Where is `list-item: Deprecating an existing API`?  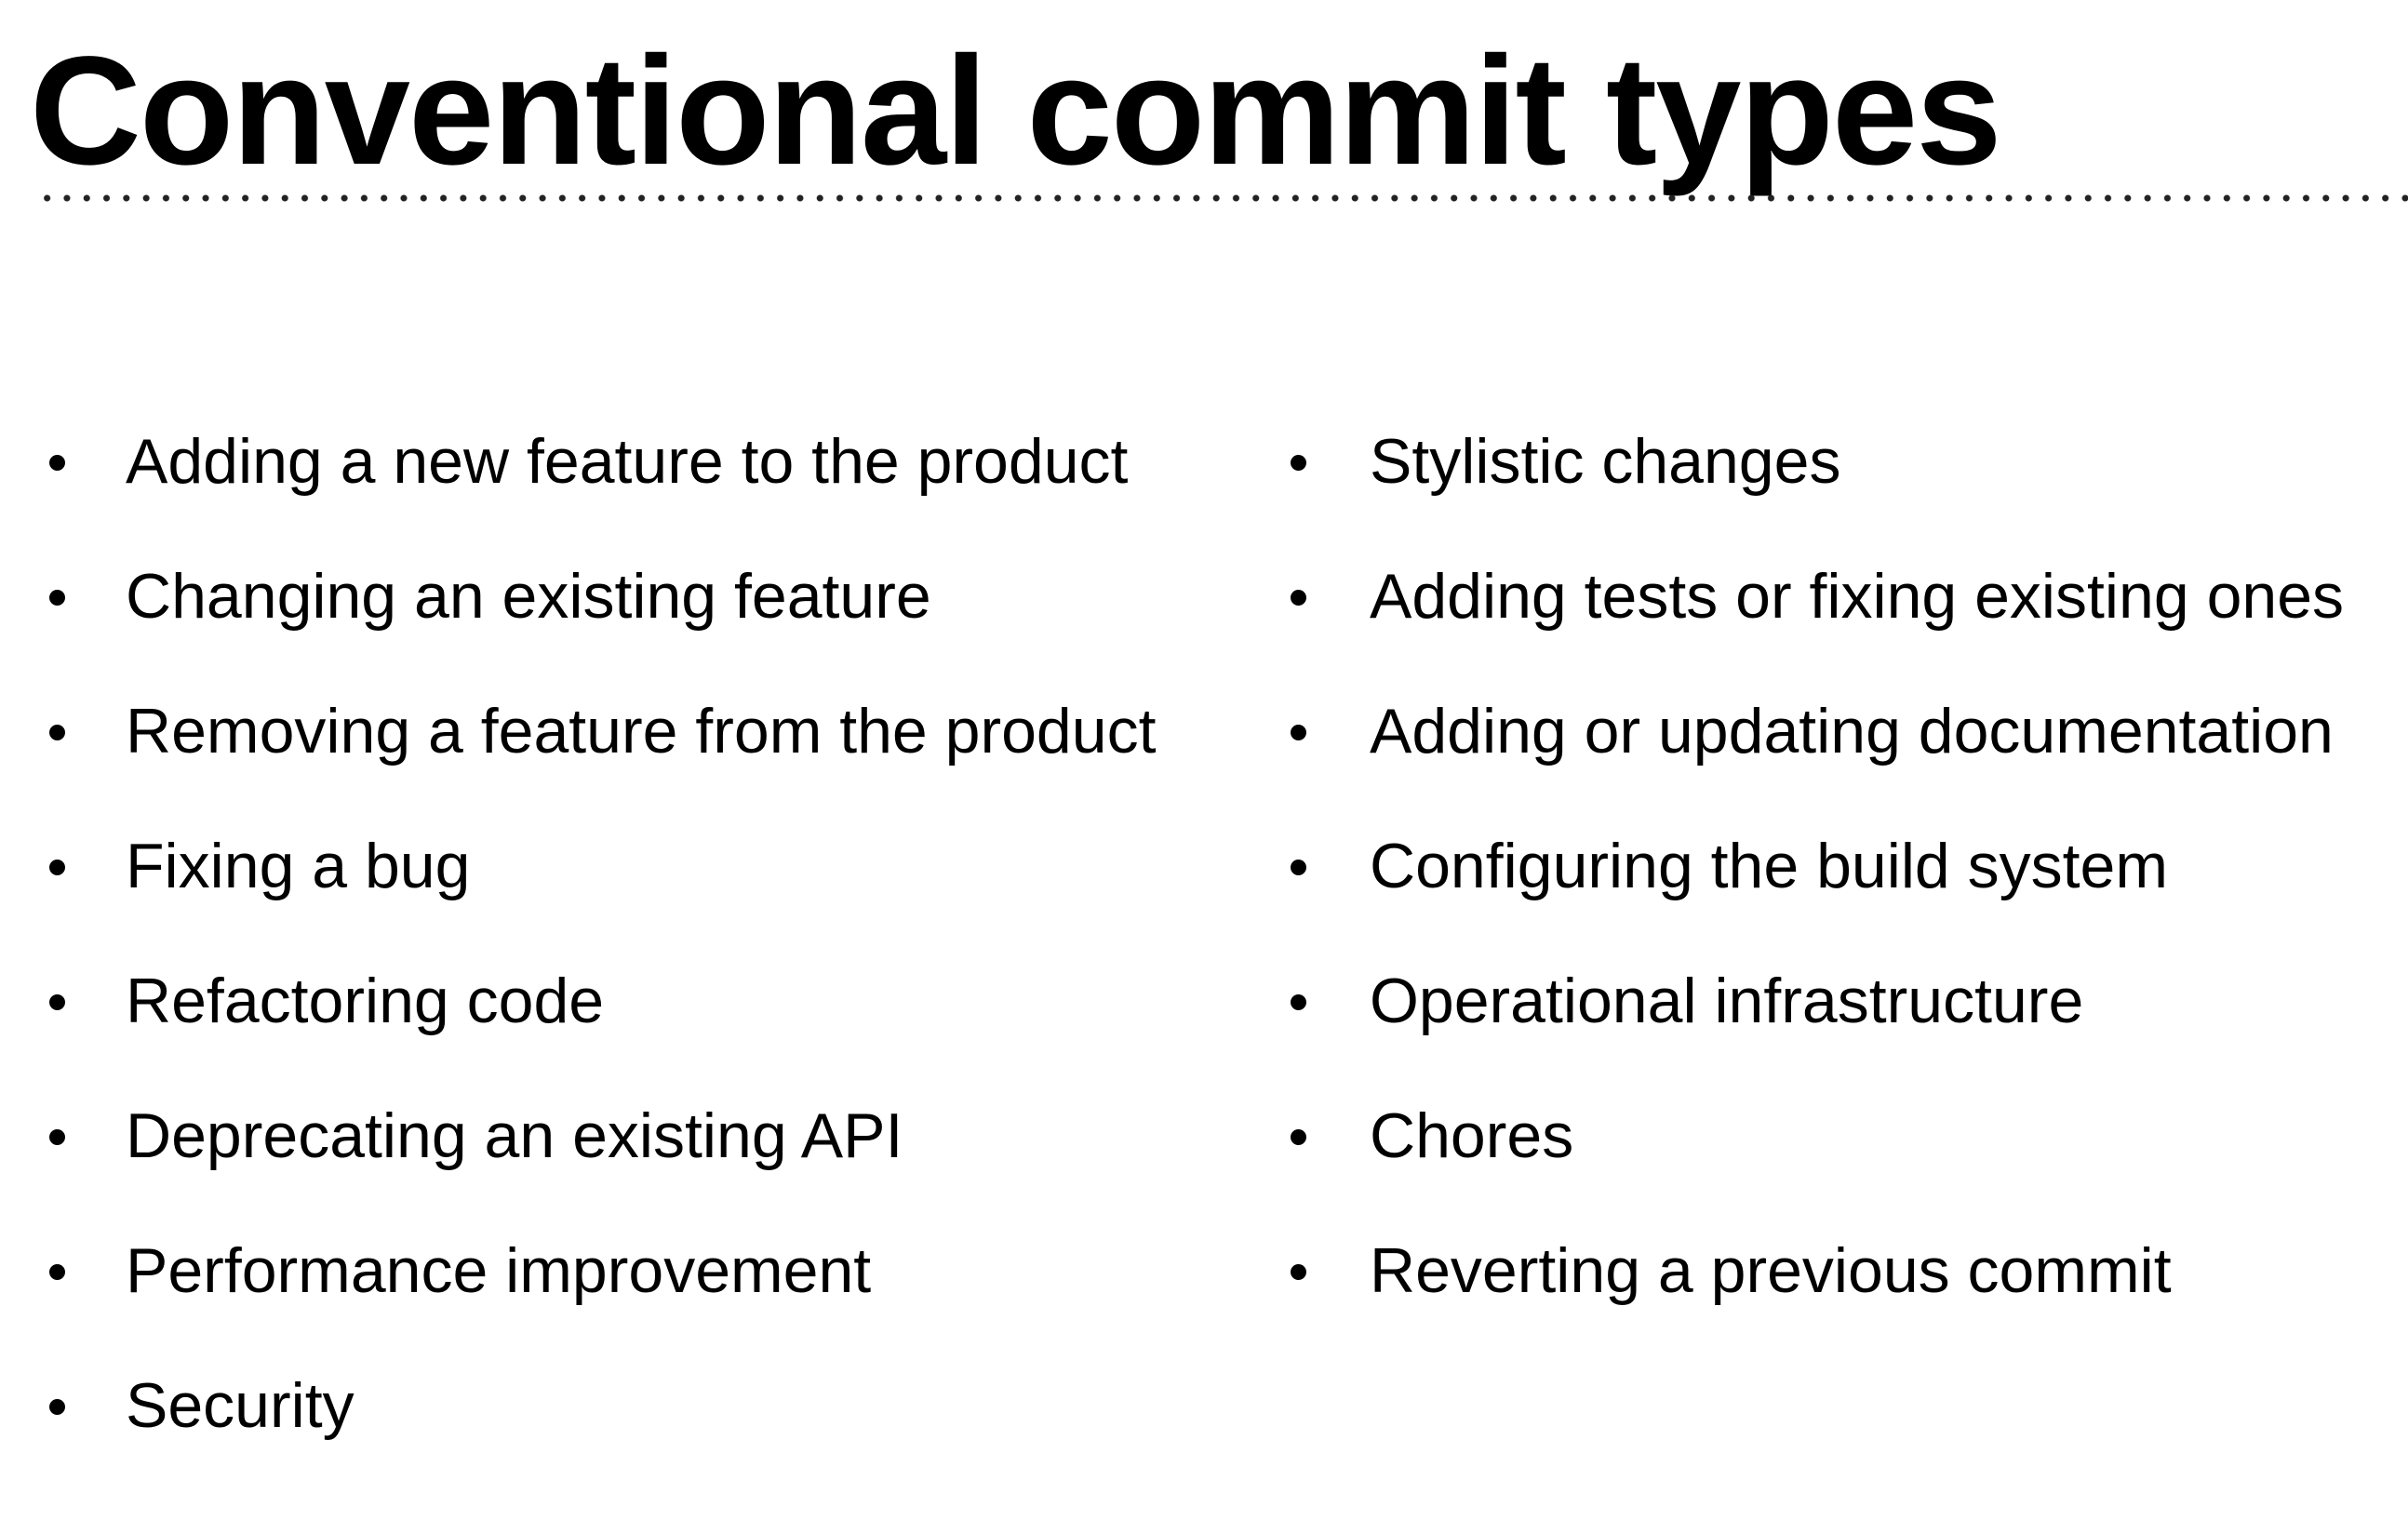 list-item: Deprecating an existing API is located at coordinates (623, 1136).